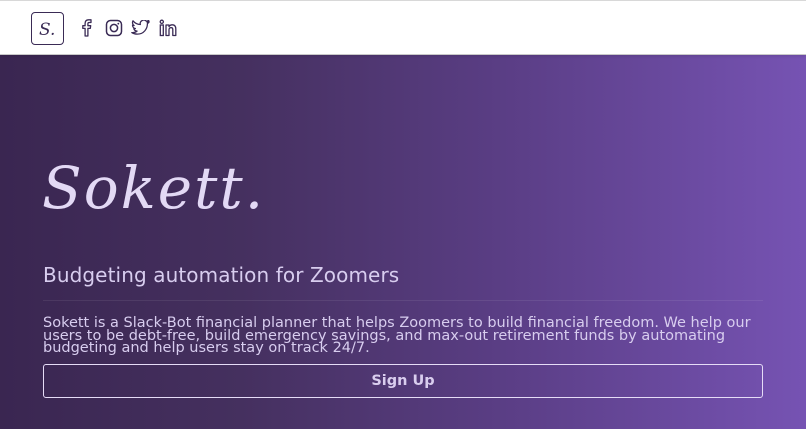 The height and width of the screenshot is (429, 806). What do you see at coordinates (113, 28) in the screenshot?
I see `instagram-icon` at bounding box center [113, 28].